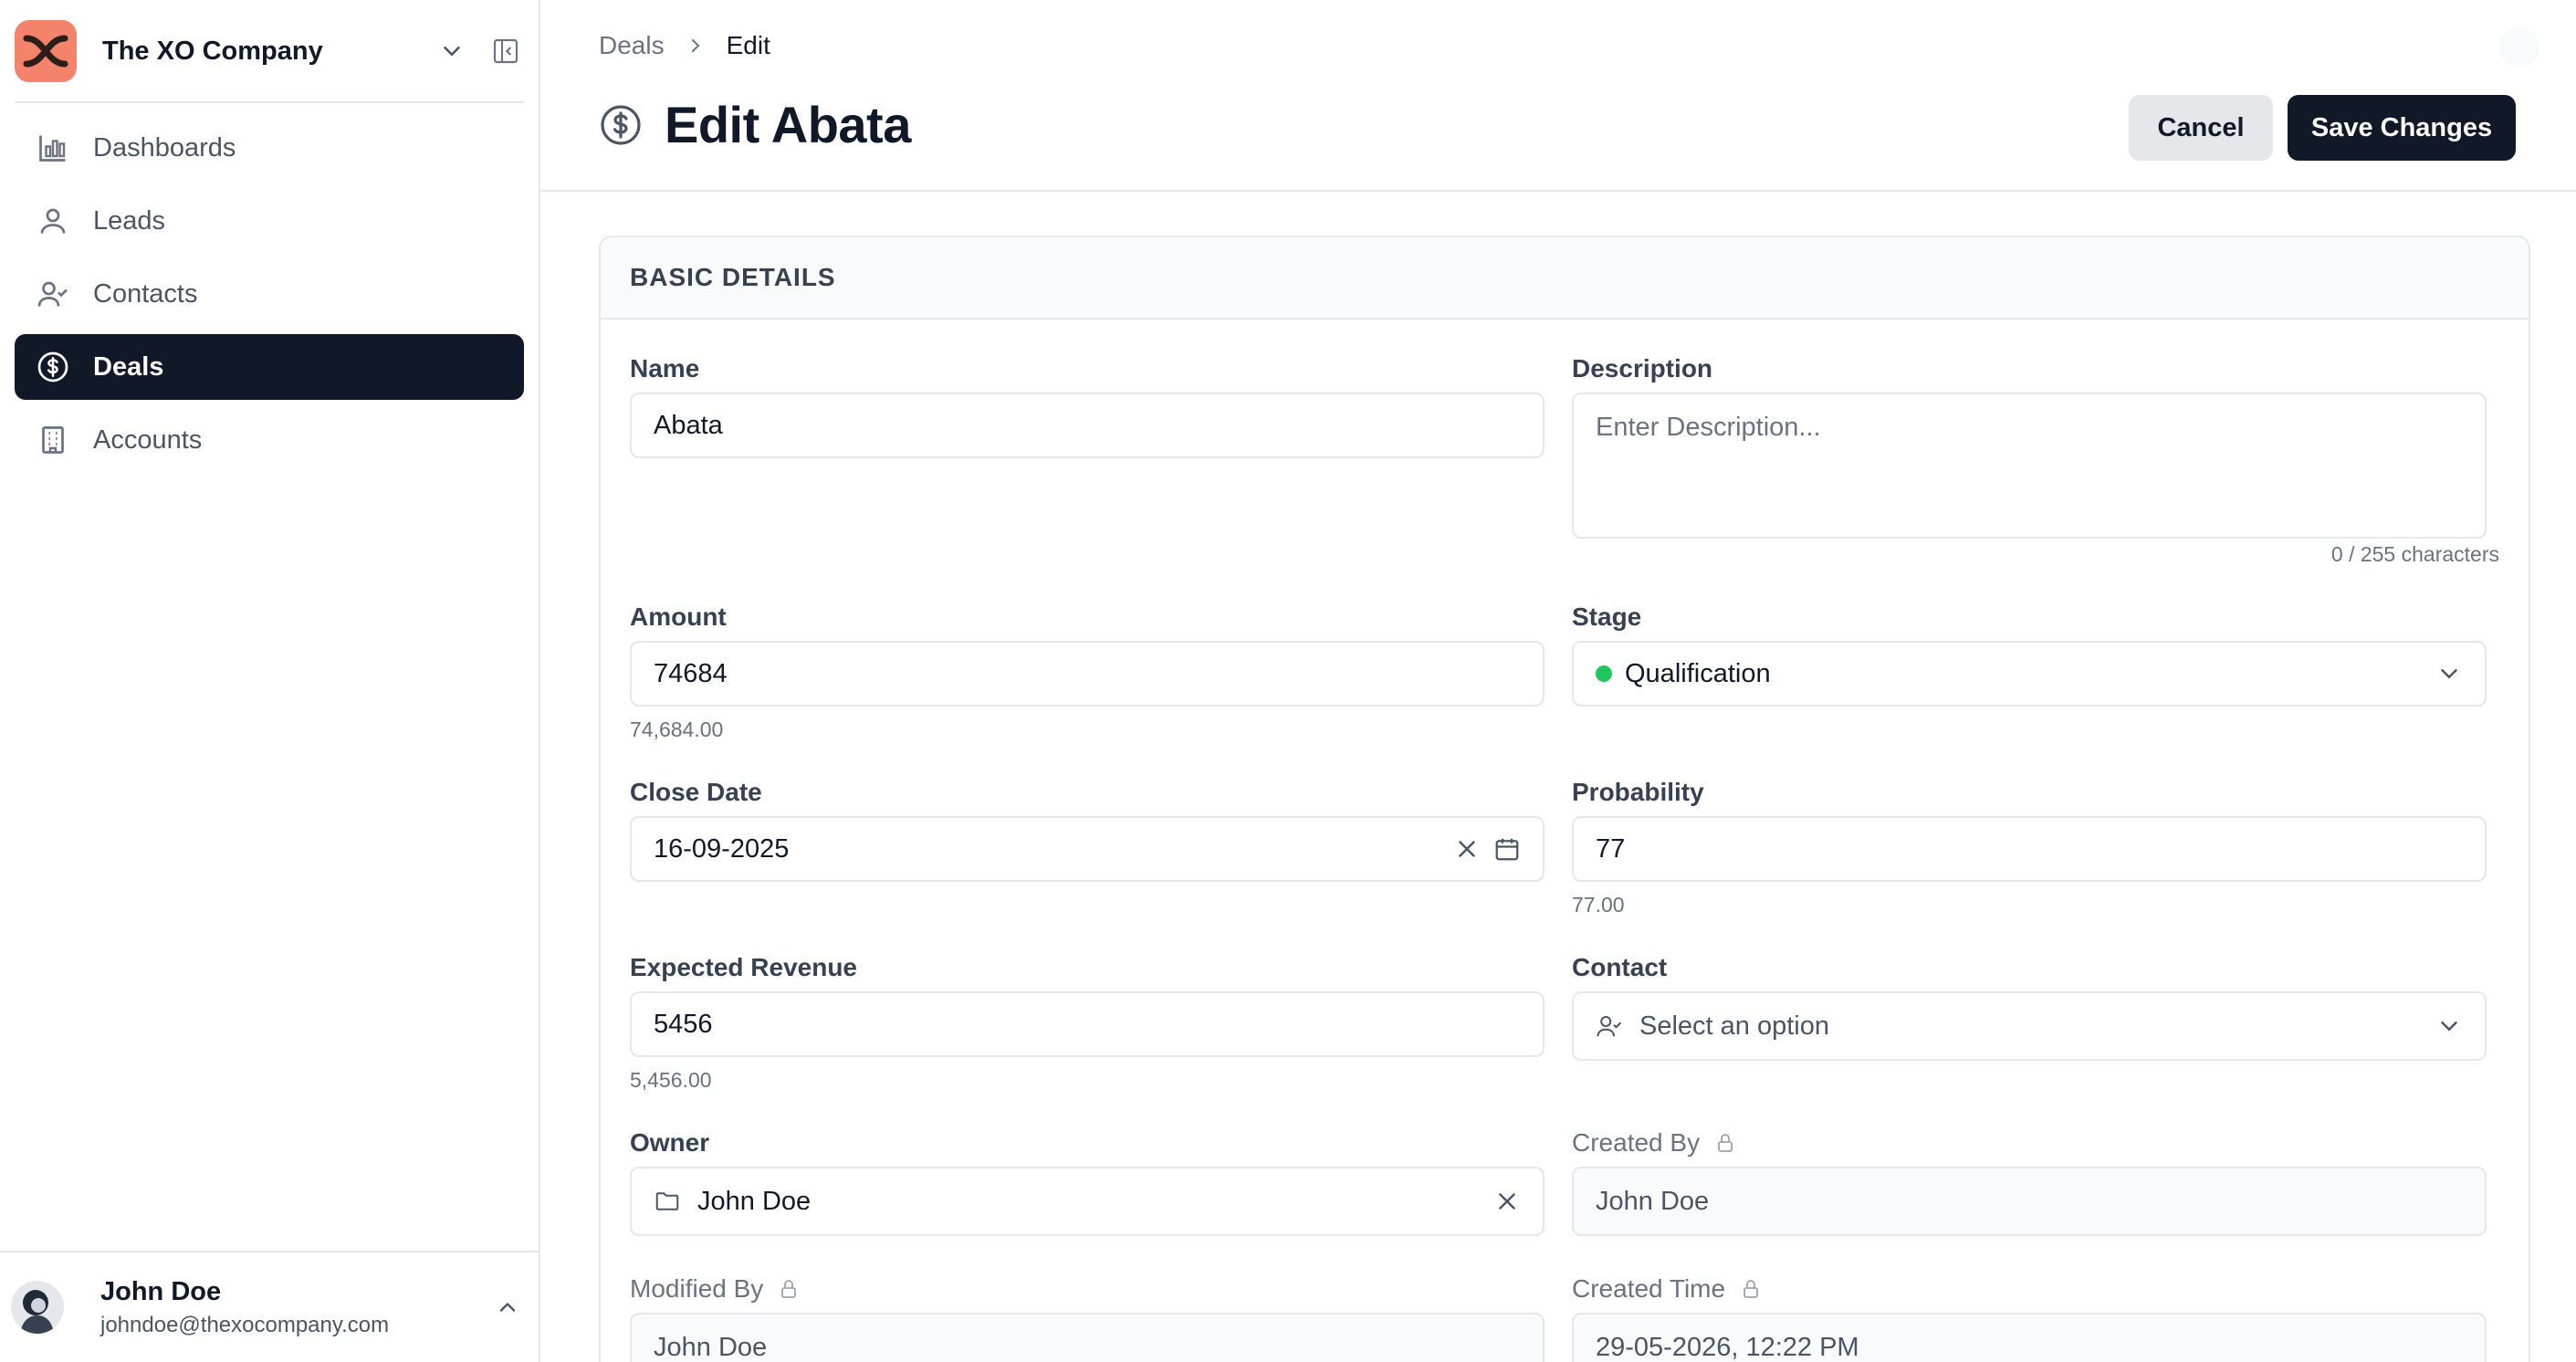 The height and width of the screenshot is (1362, 2576). I want to click on top-right-placeholder, so click(2519, 48).